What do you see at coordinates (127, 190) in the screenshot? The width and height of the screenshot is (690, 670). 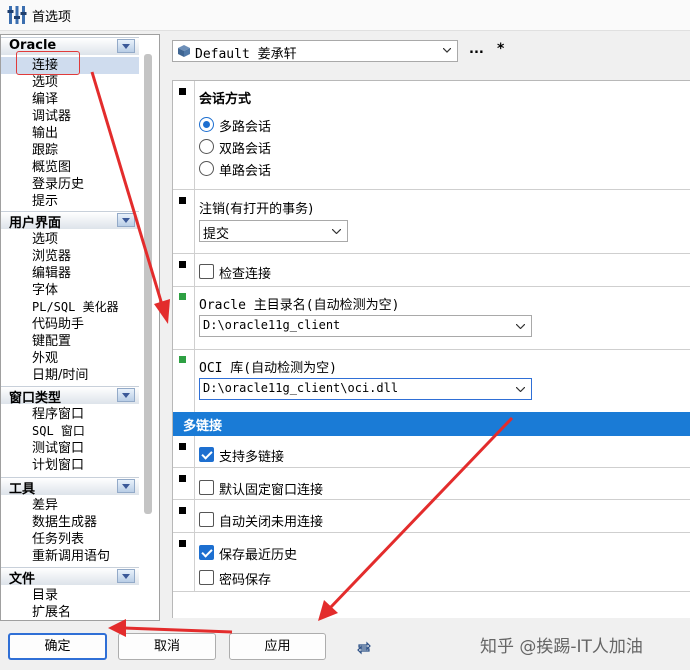 I see `annotation-arrow-to-panel` at bounding box center [127, 190].